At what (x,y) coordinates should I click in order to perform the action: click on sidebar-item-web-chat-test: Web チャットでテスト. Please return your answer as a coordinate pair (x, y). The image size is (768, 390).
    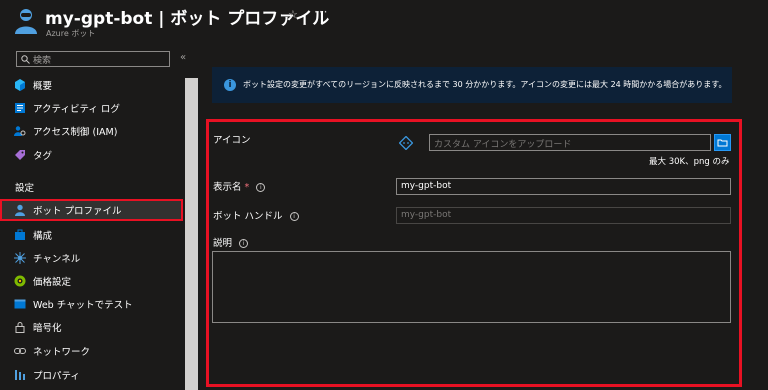
    Looking at the image, I should click on (91, 304).